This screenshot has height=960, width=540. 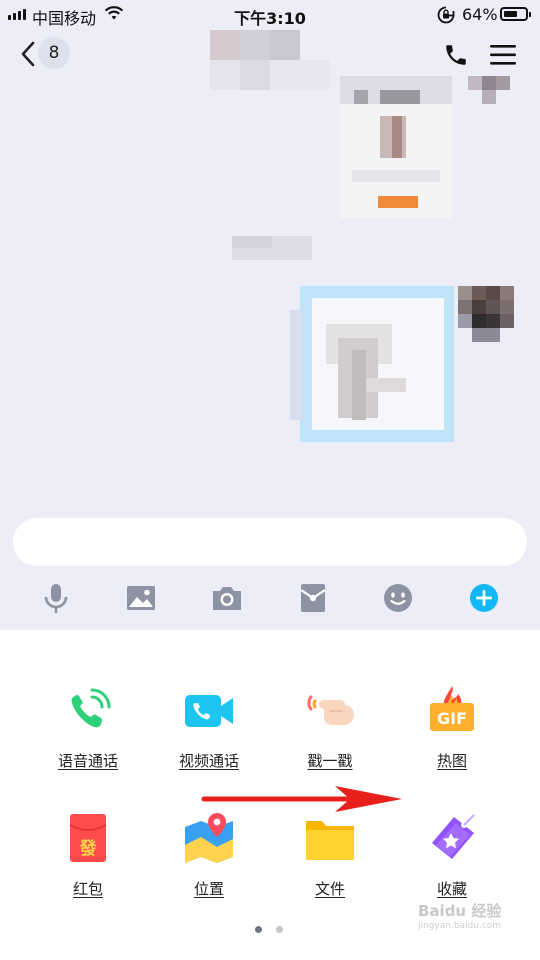 What do you see at coordinates (301, 799) in the screenshot?
I see `swipe-arrow-annotation` at bounding box center [301, 799].